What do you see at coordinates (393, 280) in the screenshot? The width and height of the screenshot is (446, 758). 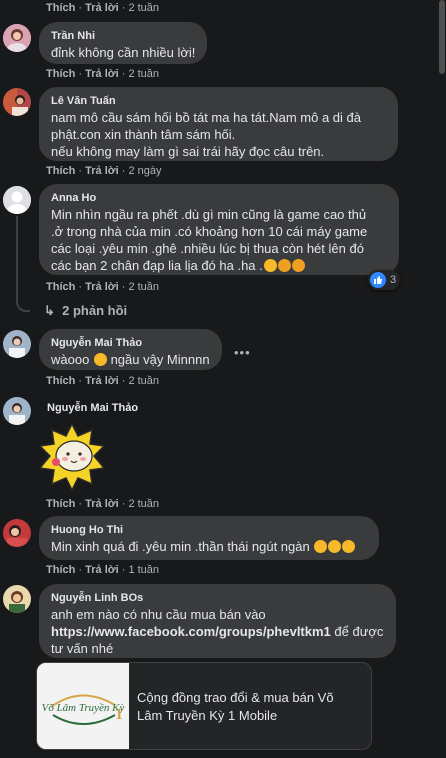 I see `reaction-count: 3` at bounding box center [393, 280].